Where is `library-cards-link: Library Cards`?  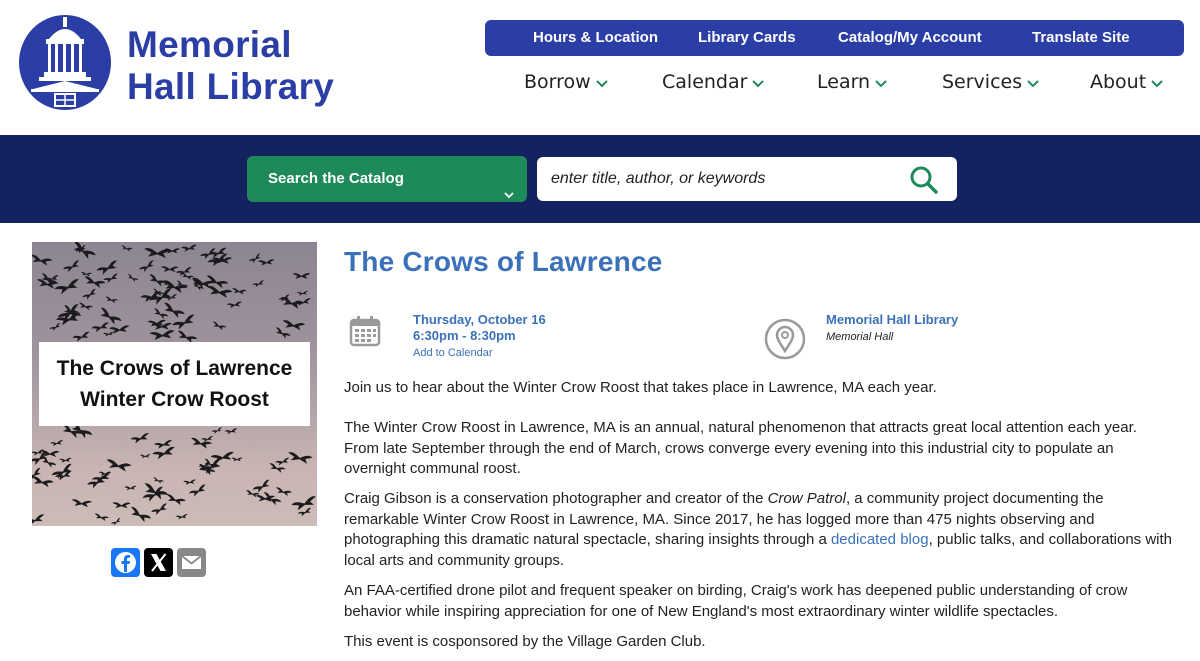
library-cards-link: Library Cards is located at coordinates (747, 38).